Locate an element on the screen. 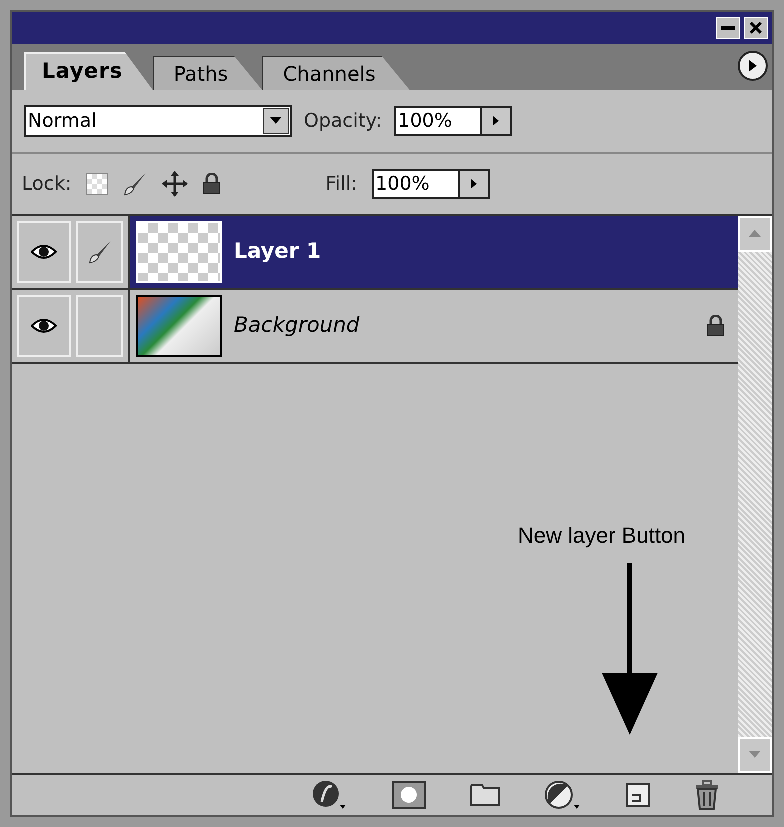  new-layer-icon is located at coordinates (638, 795).